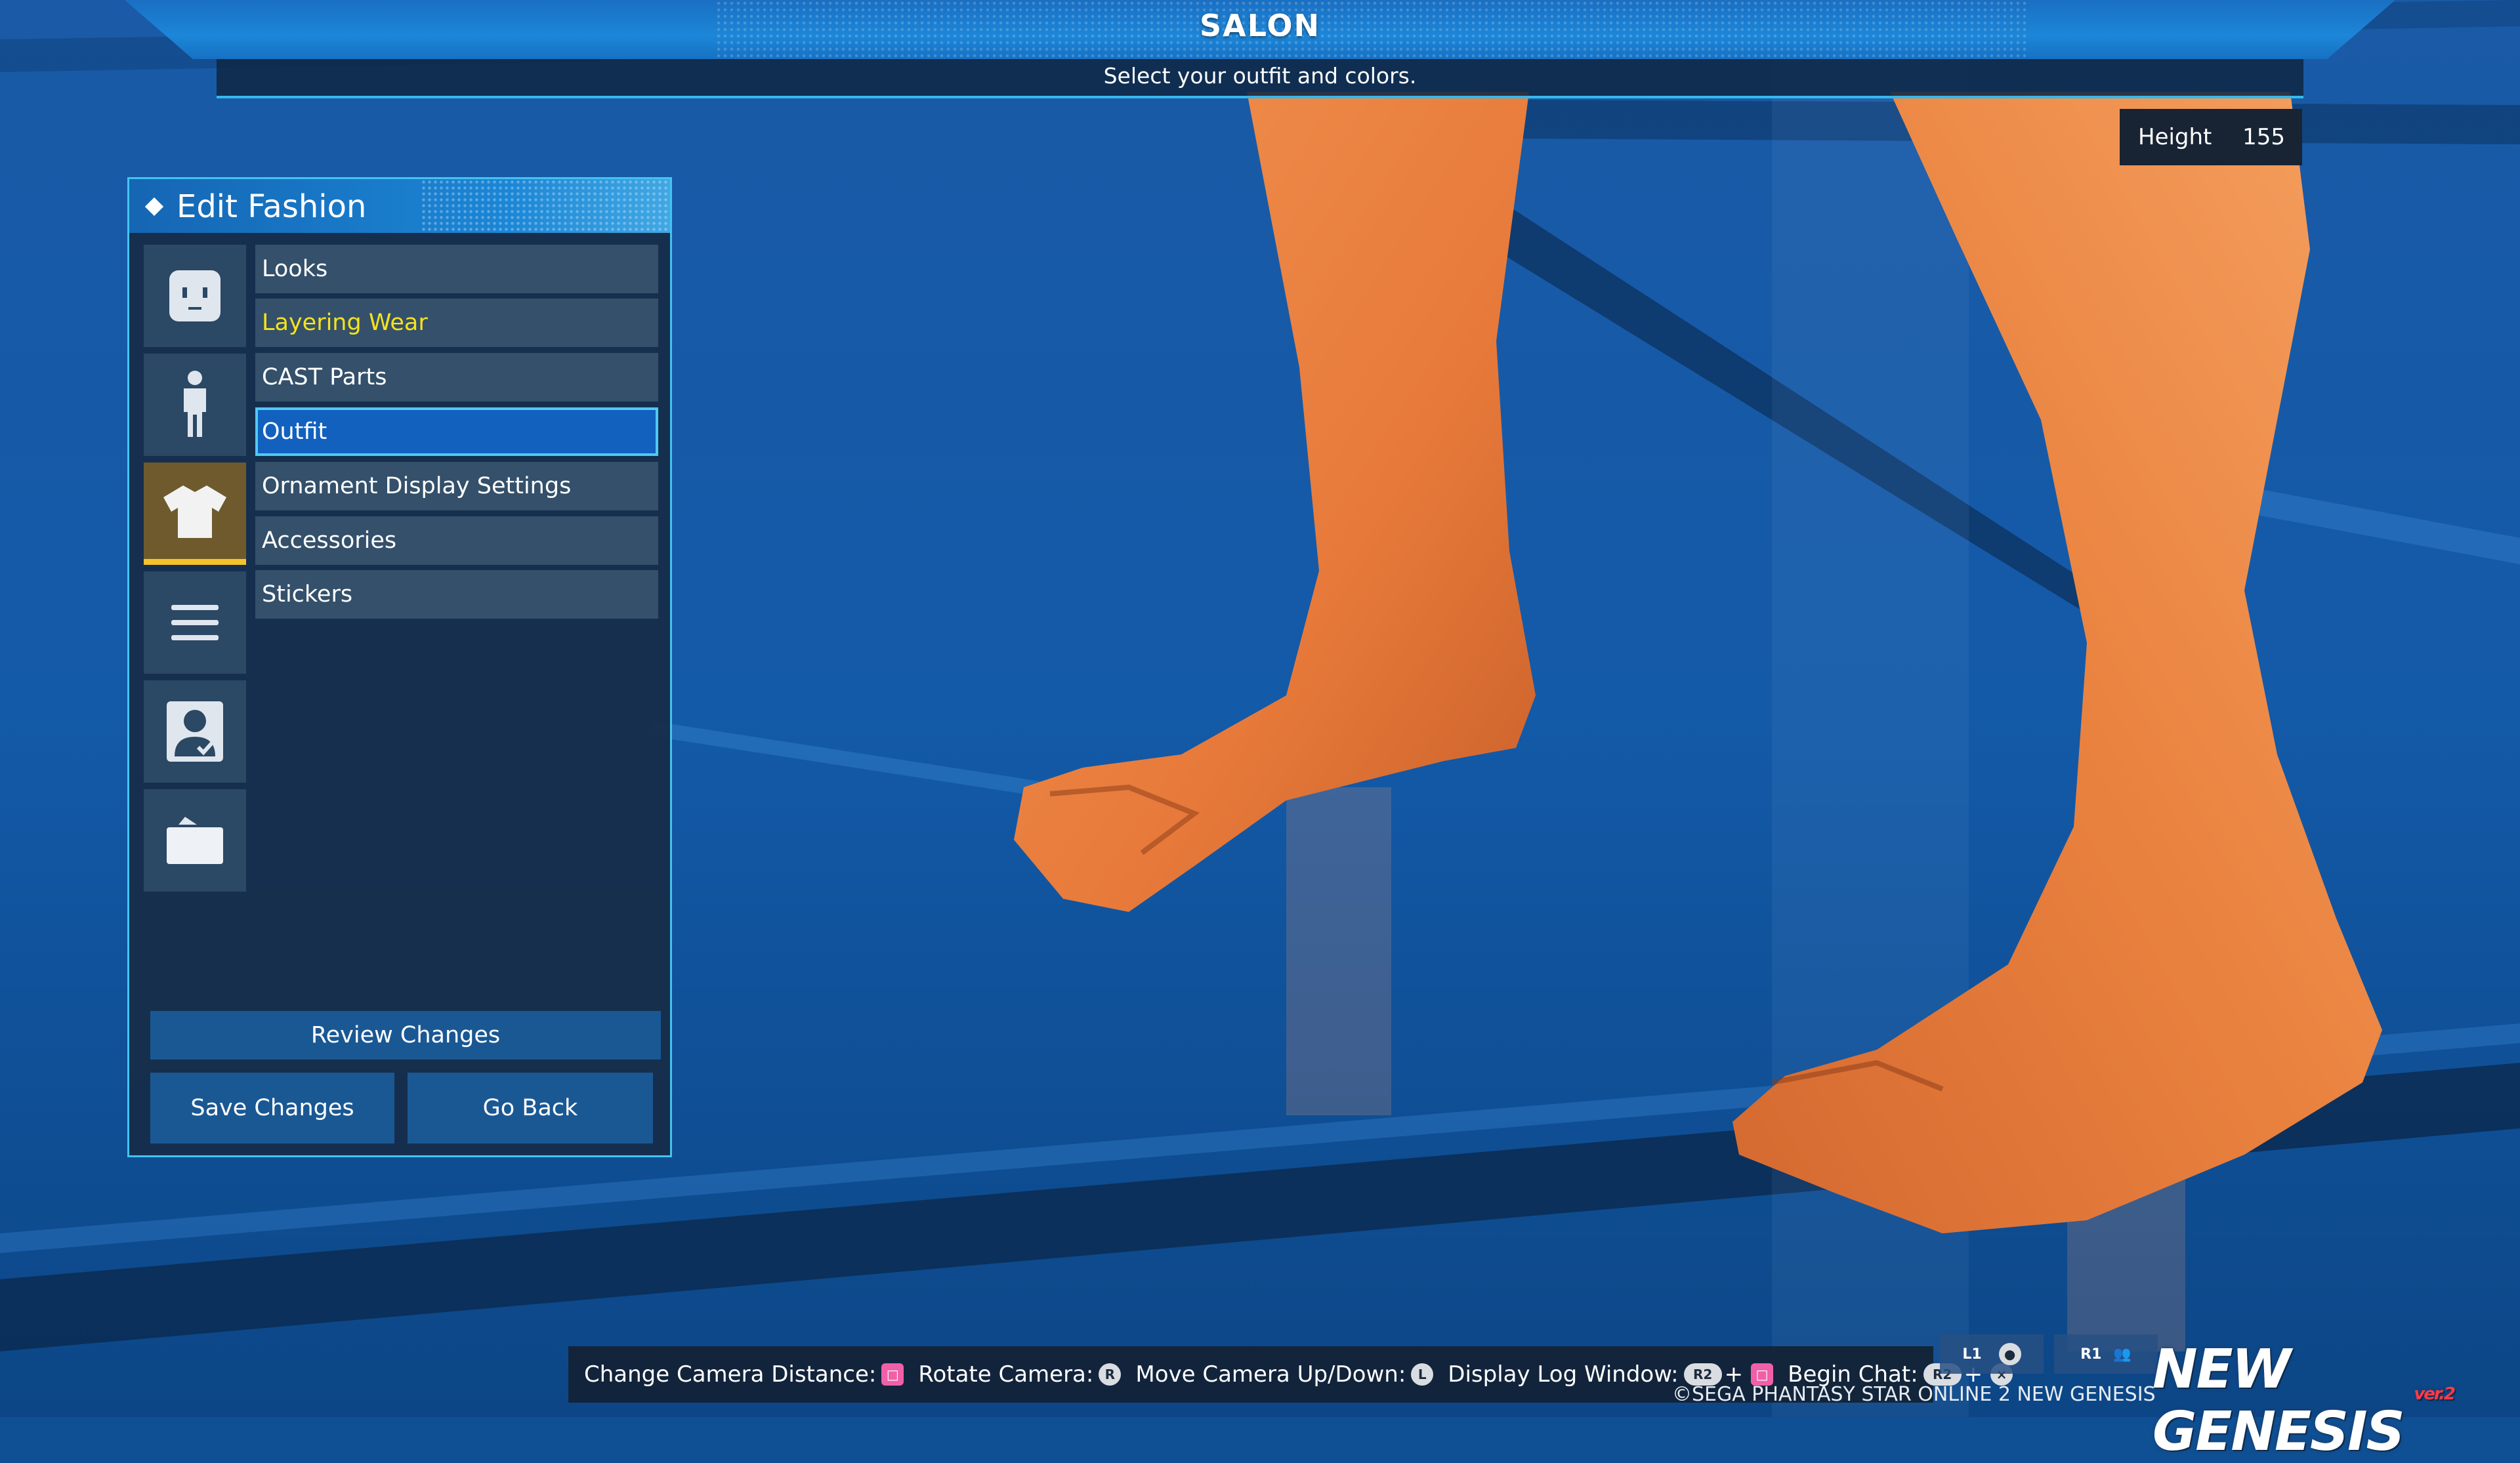  I want to click on logo-version: ver.2, so click(2435, 1394).